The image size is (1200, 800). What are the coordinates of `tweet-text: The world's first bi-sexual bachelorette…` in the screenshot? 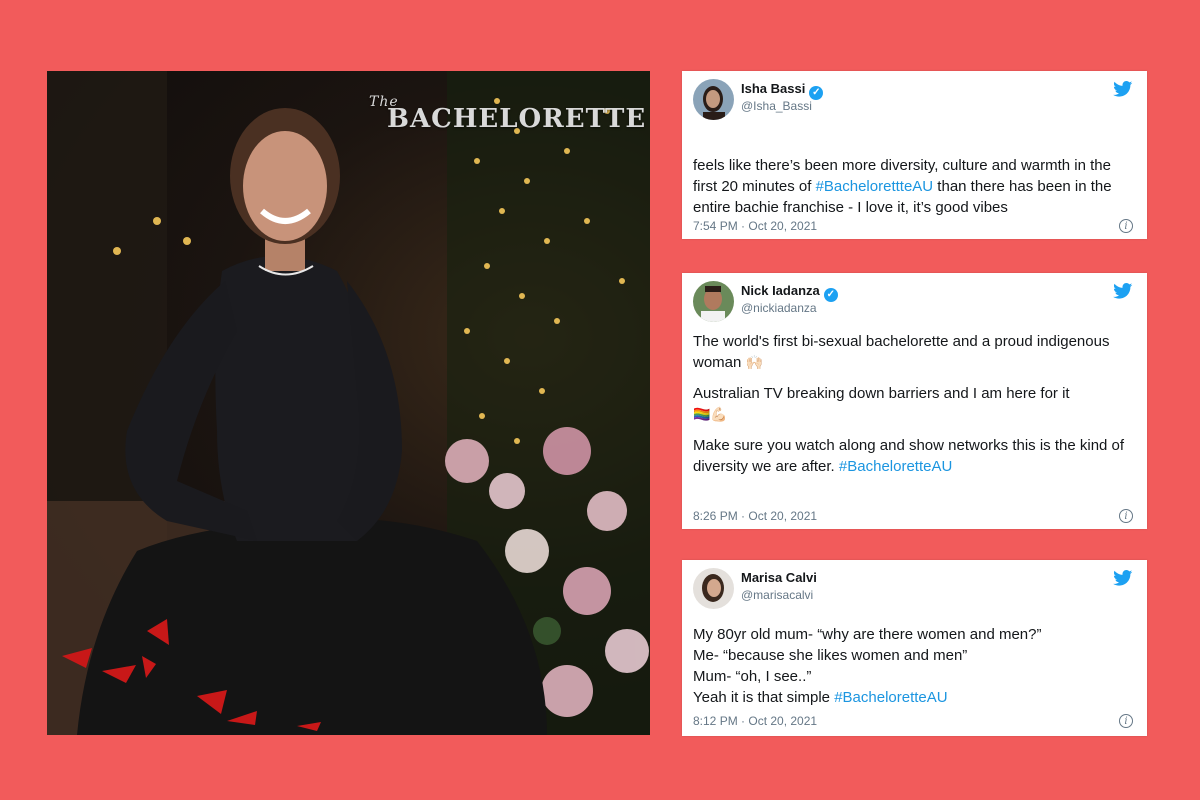 It's located at (909, 404).